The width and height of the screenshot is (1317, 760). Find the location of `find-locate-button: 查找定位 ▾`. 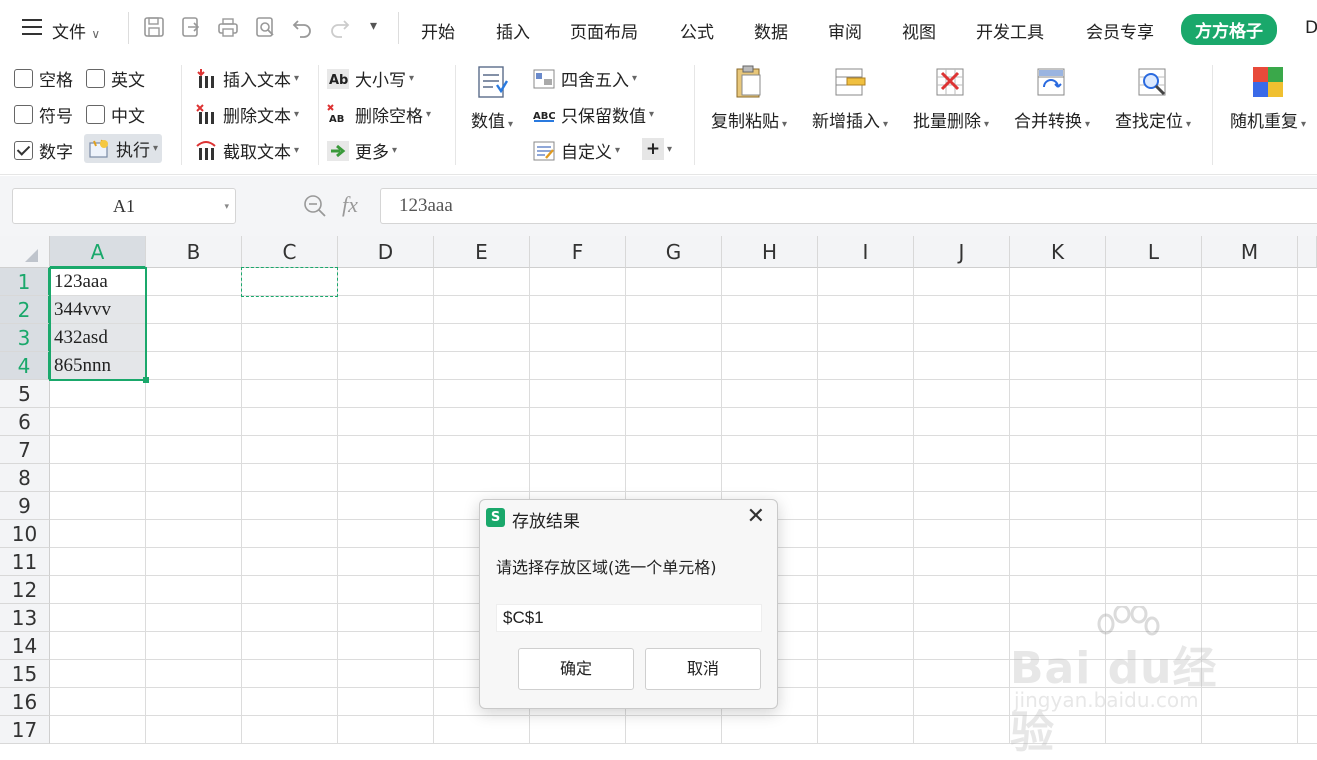

find-locate-button: 查找定位 ▾ is located at coordinates (1153, 115).